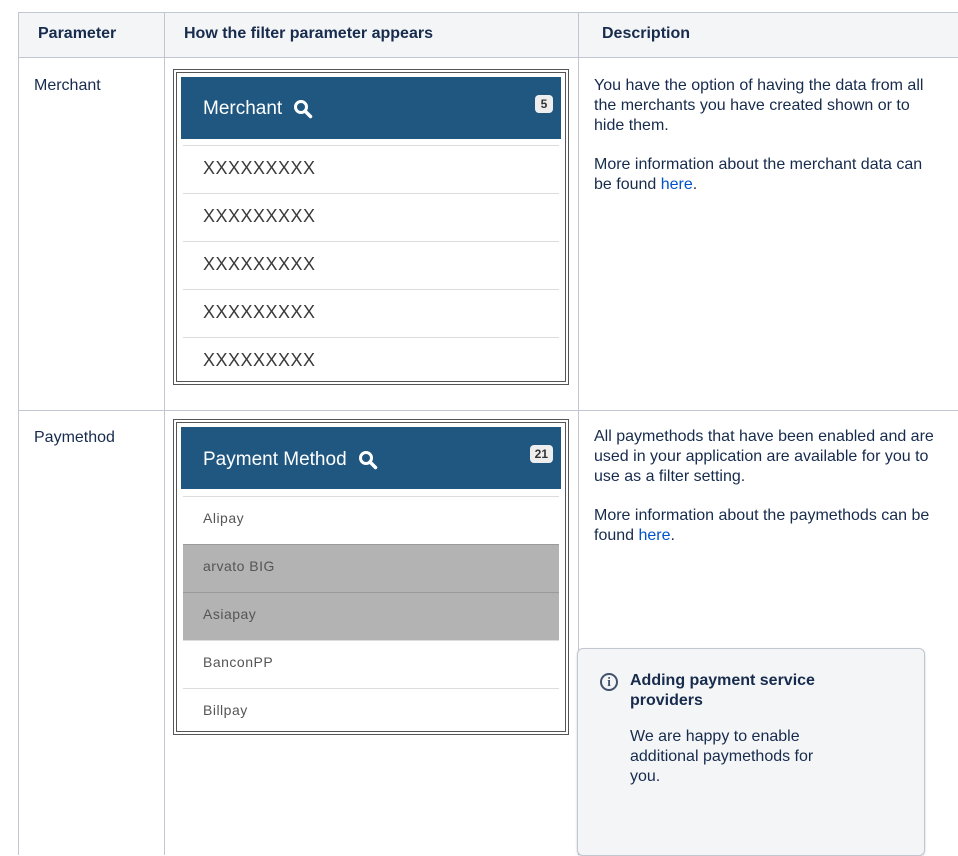 The image size is (958, 856). I want to click on list-item-label: Alipay, so click(224, 518).